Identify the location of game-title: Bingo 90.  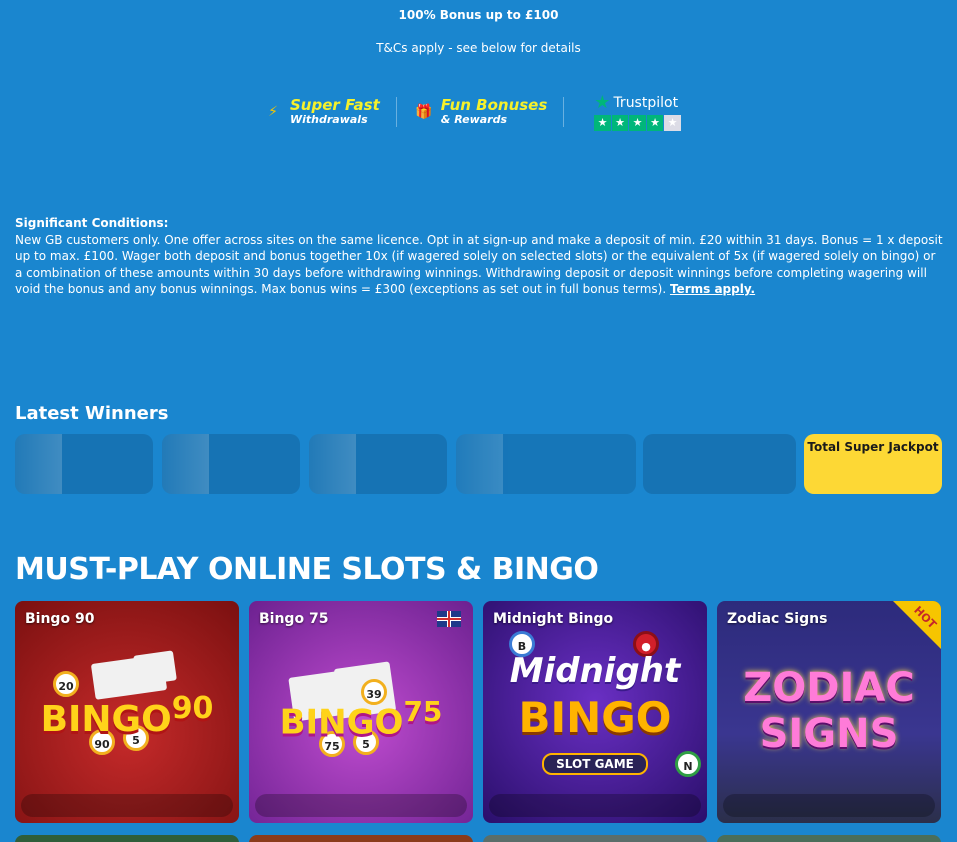
(60, 619).